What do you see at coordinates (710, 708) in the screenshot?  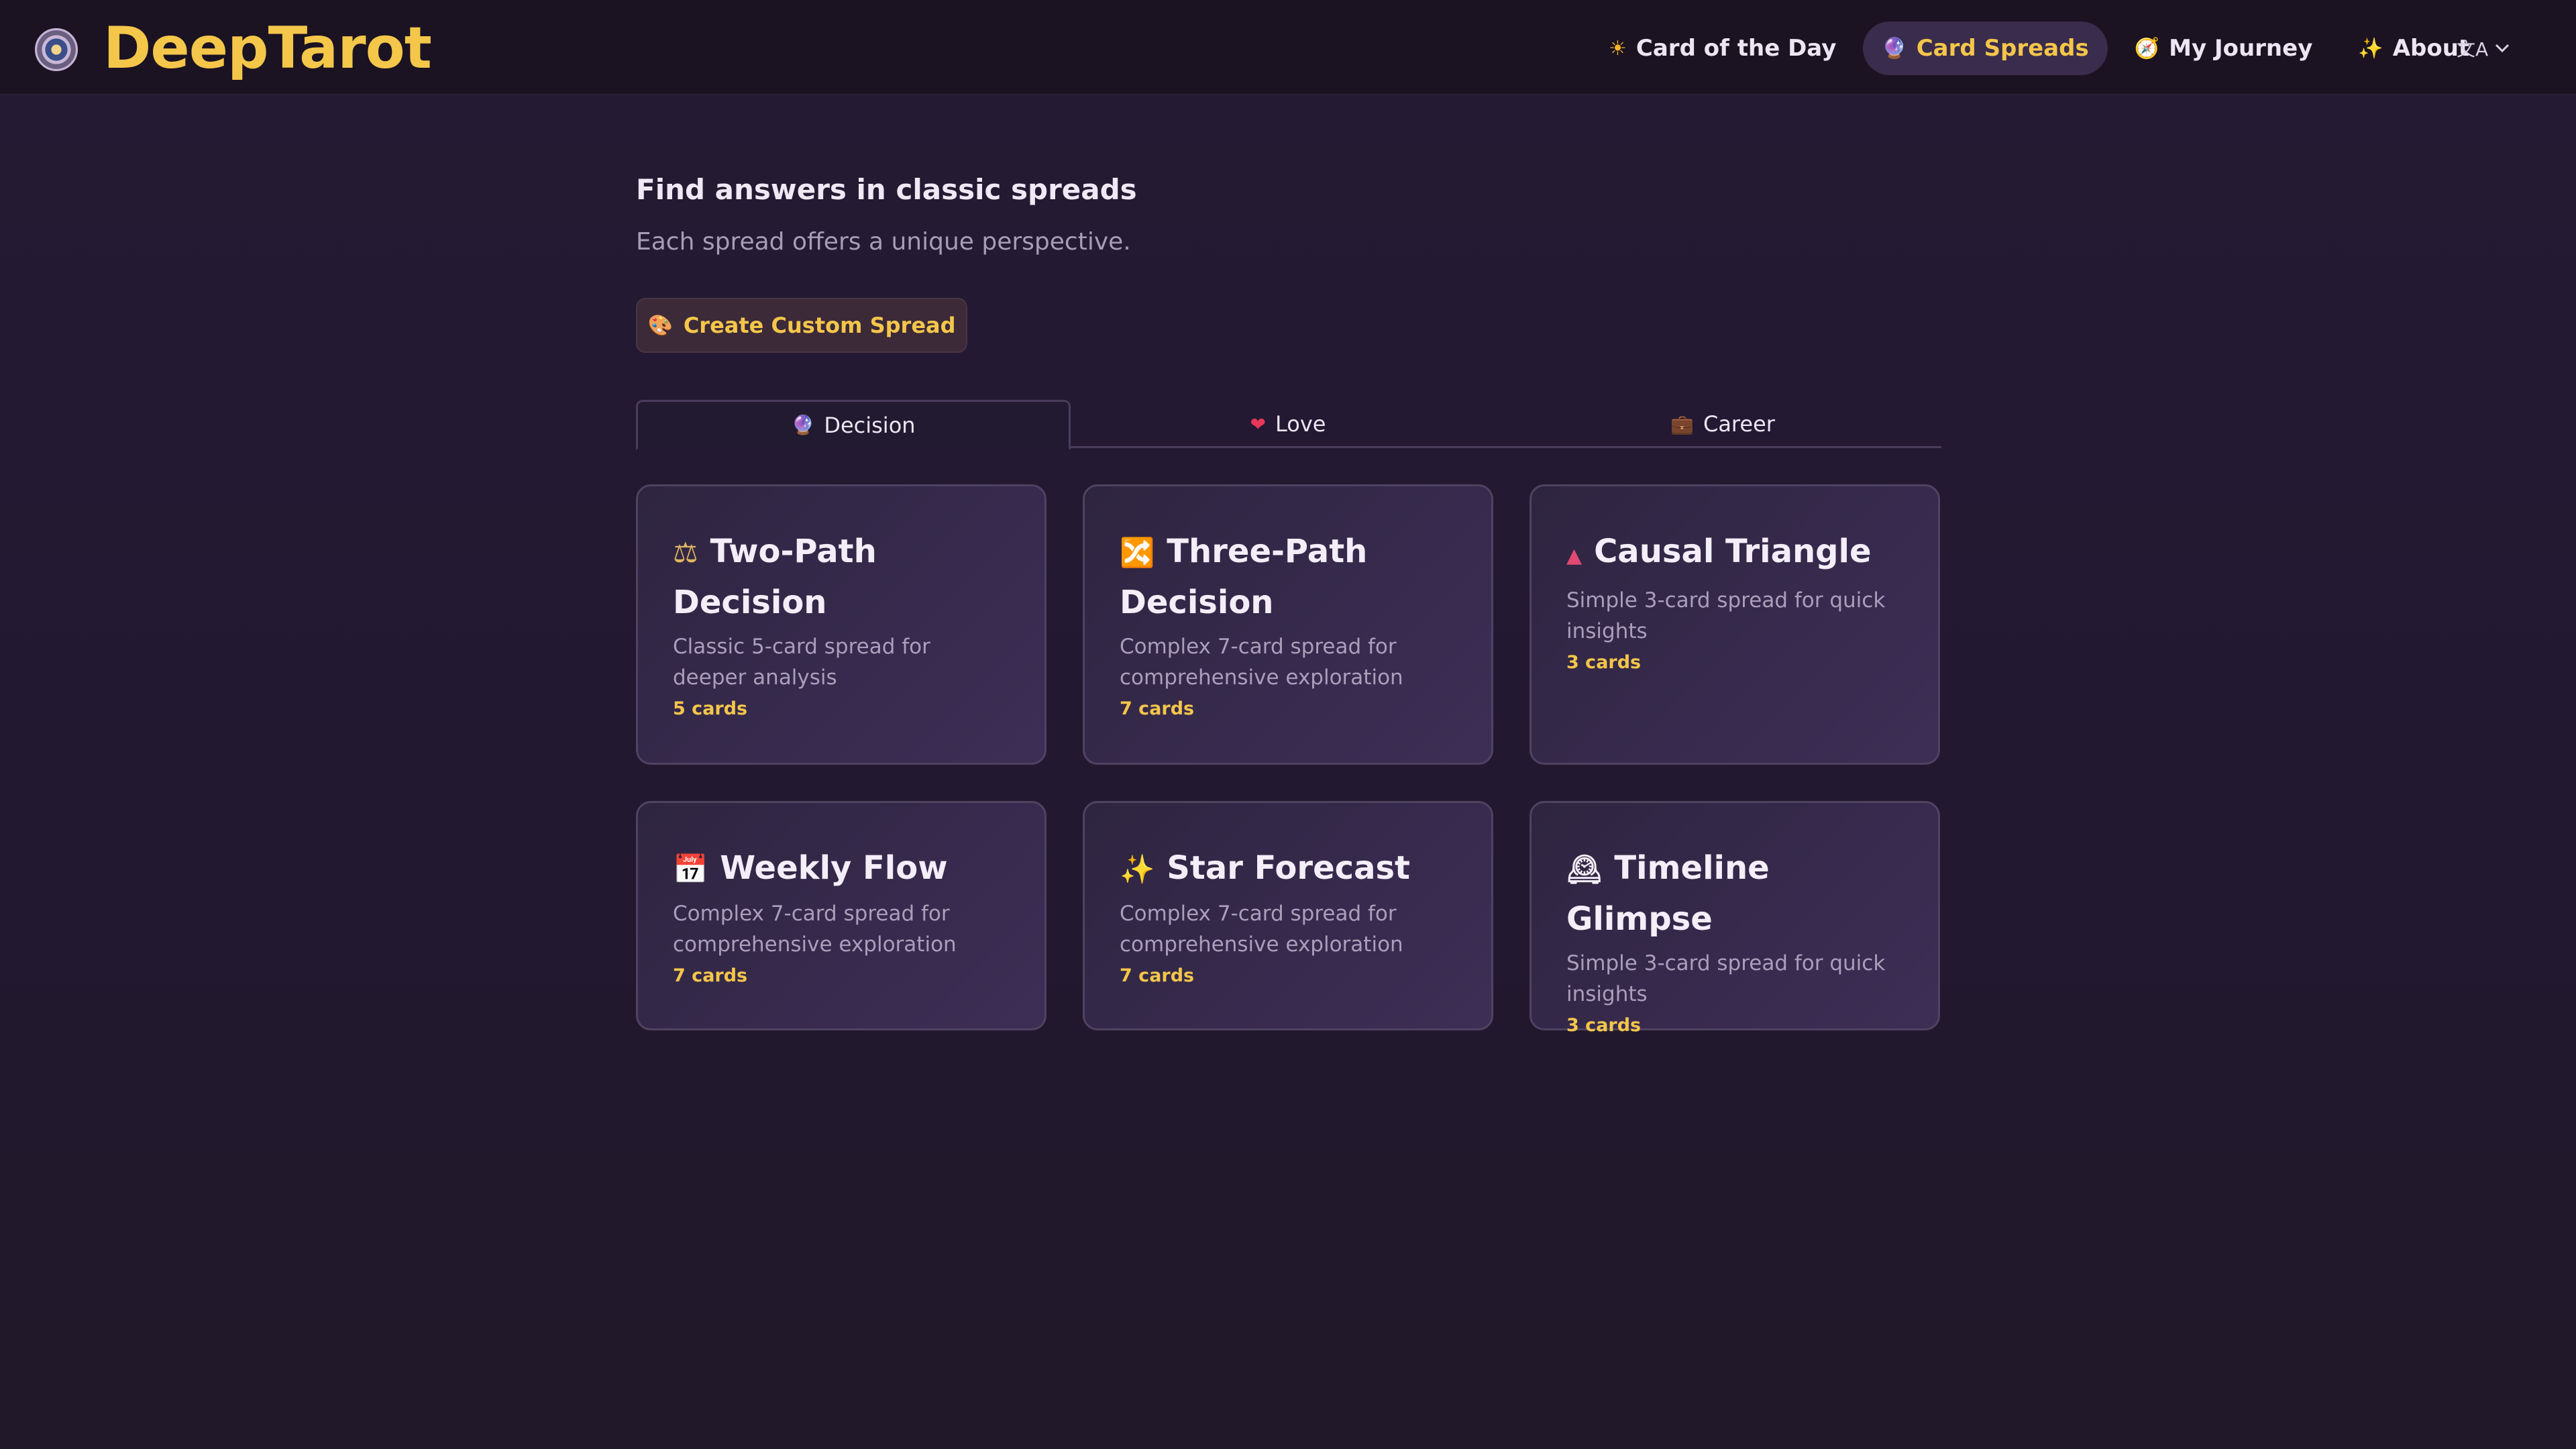 I see `card-count: 5 cards` at bounding box center [710, 708].